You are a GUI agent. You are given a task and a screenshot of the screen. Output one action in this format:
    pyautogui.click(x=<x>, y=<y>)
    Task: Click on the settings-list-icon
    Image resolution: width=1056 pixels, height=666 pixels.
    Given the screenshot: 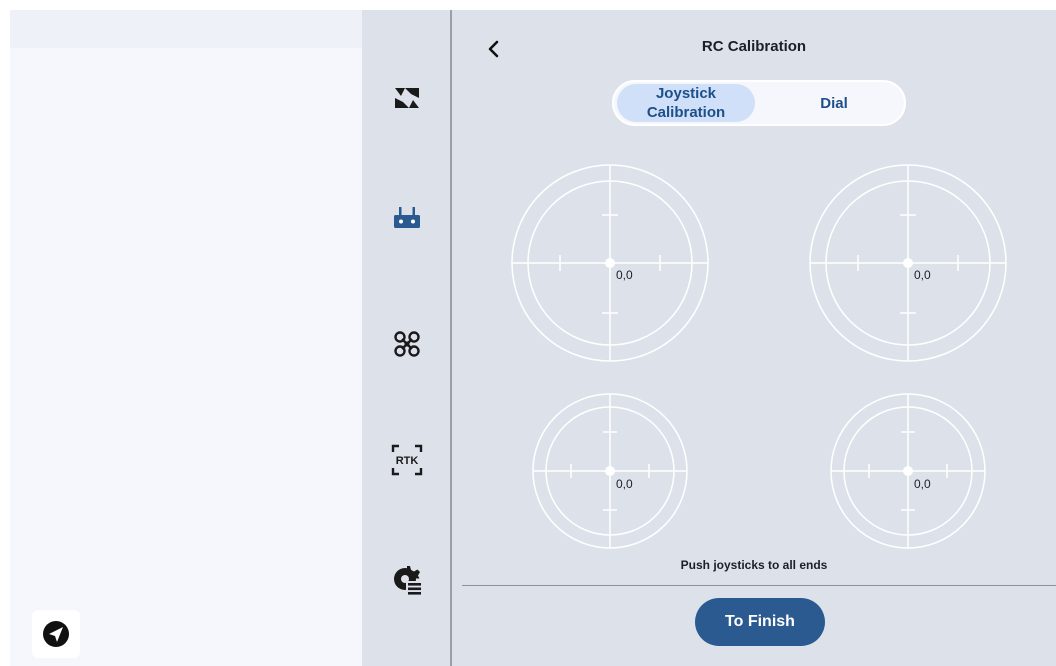 What is the action you would take?
    pyautogui.click(x=408, y=580)
    